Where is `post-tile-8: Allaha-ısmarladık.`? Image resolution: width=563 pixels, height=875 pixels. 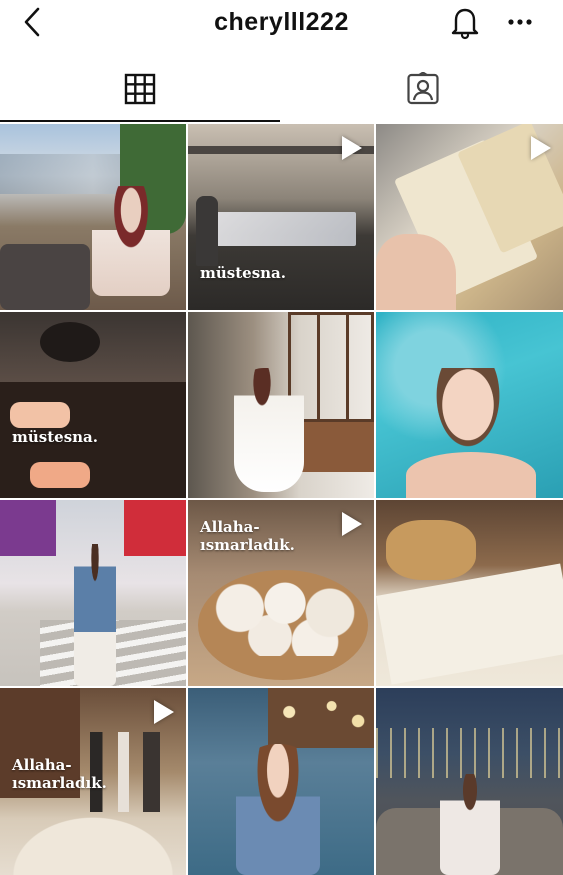 post-tile-8: Allaha-ısmarladık. is located at coordinates (281, 593).